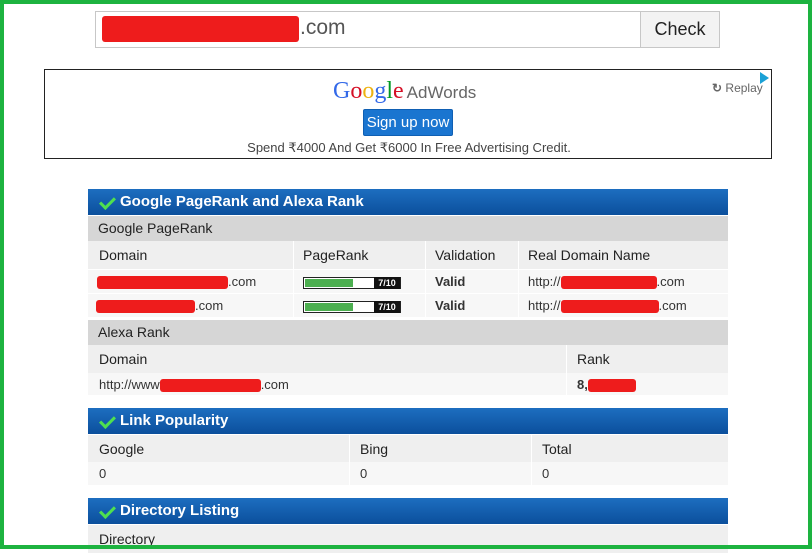  What do you see at coordinates (647, 384) in the screenshot?
I see `alexa-rank-link: 8,` at bounding box center [647, 384].